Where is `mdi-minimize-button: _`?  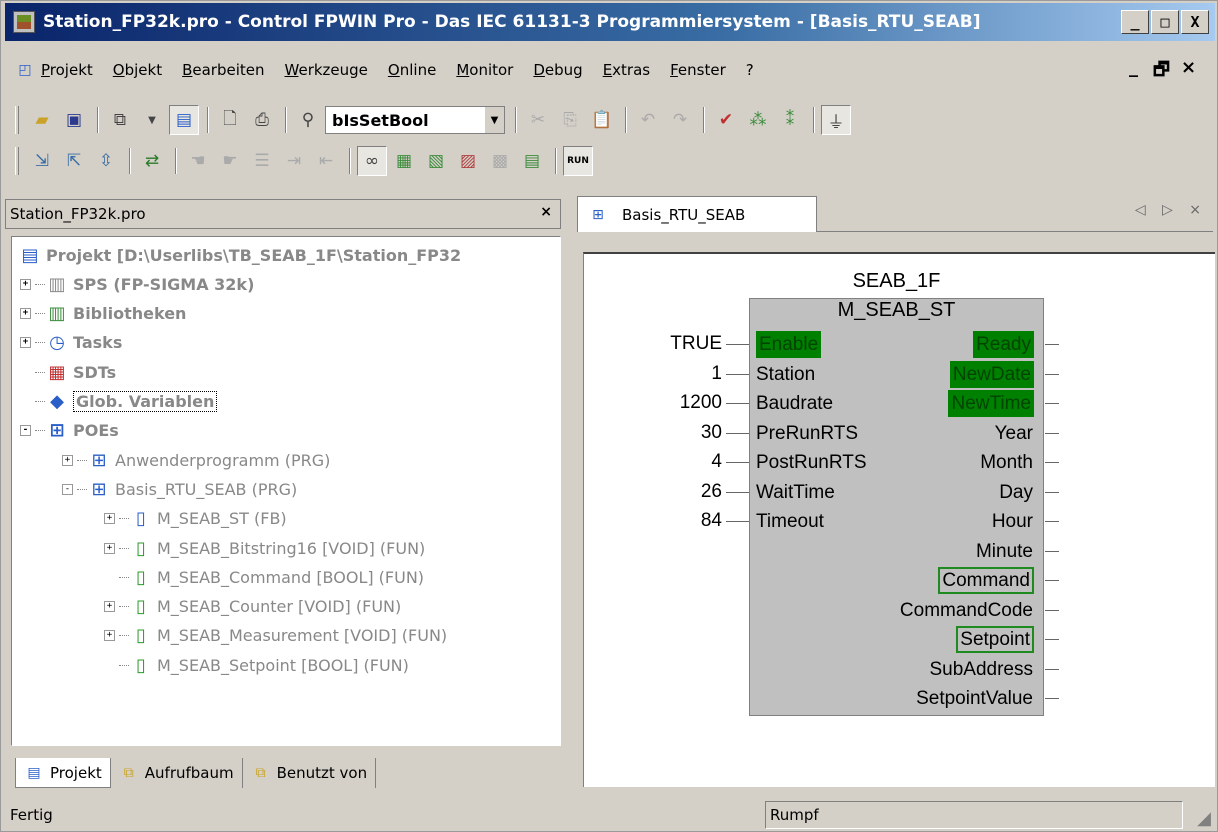 mdi-minimize-button: _ is located at coordinates (1133, 67).